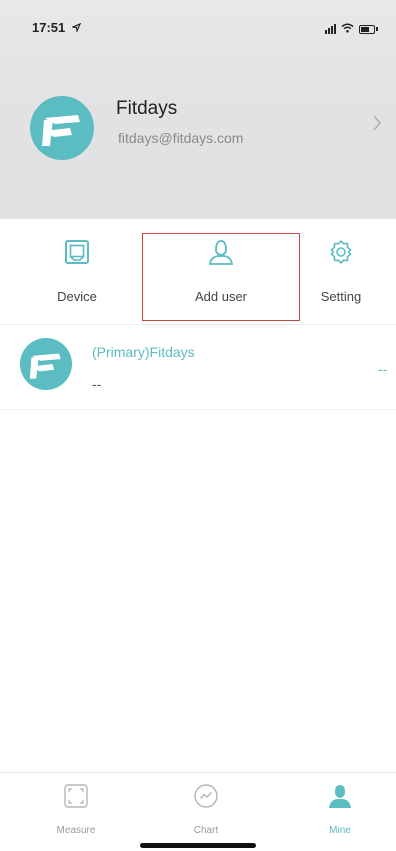  What do you see at coordinates (77, 252) in the screenshot?
I see `device-icon` at bounding box center [77, 252].